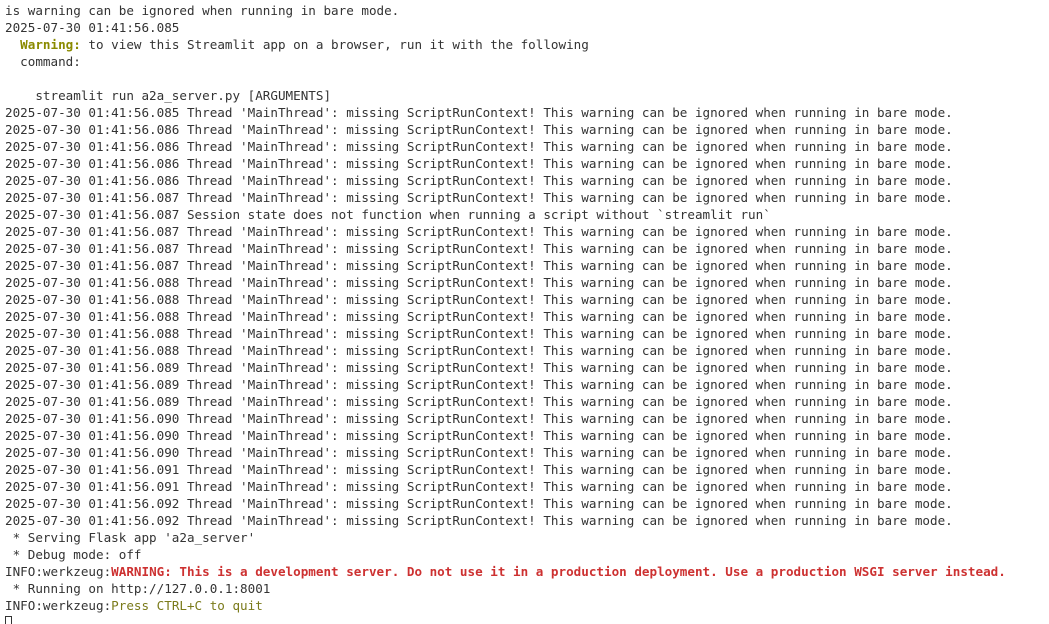  What do you see at coordinates (8, 620) in the screenshot?
I see `terminal-cursor` at bounding box center [8, 620].